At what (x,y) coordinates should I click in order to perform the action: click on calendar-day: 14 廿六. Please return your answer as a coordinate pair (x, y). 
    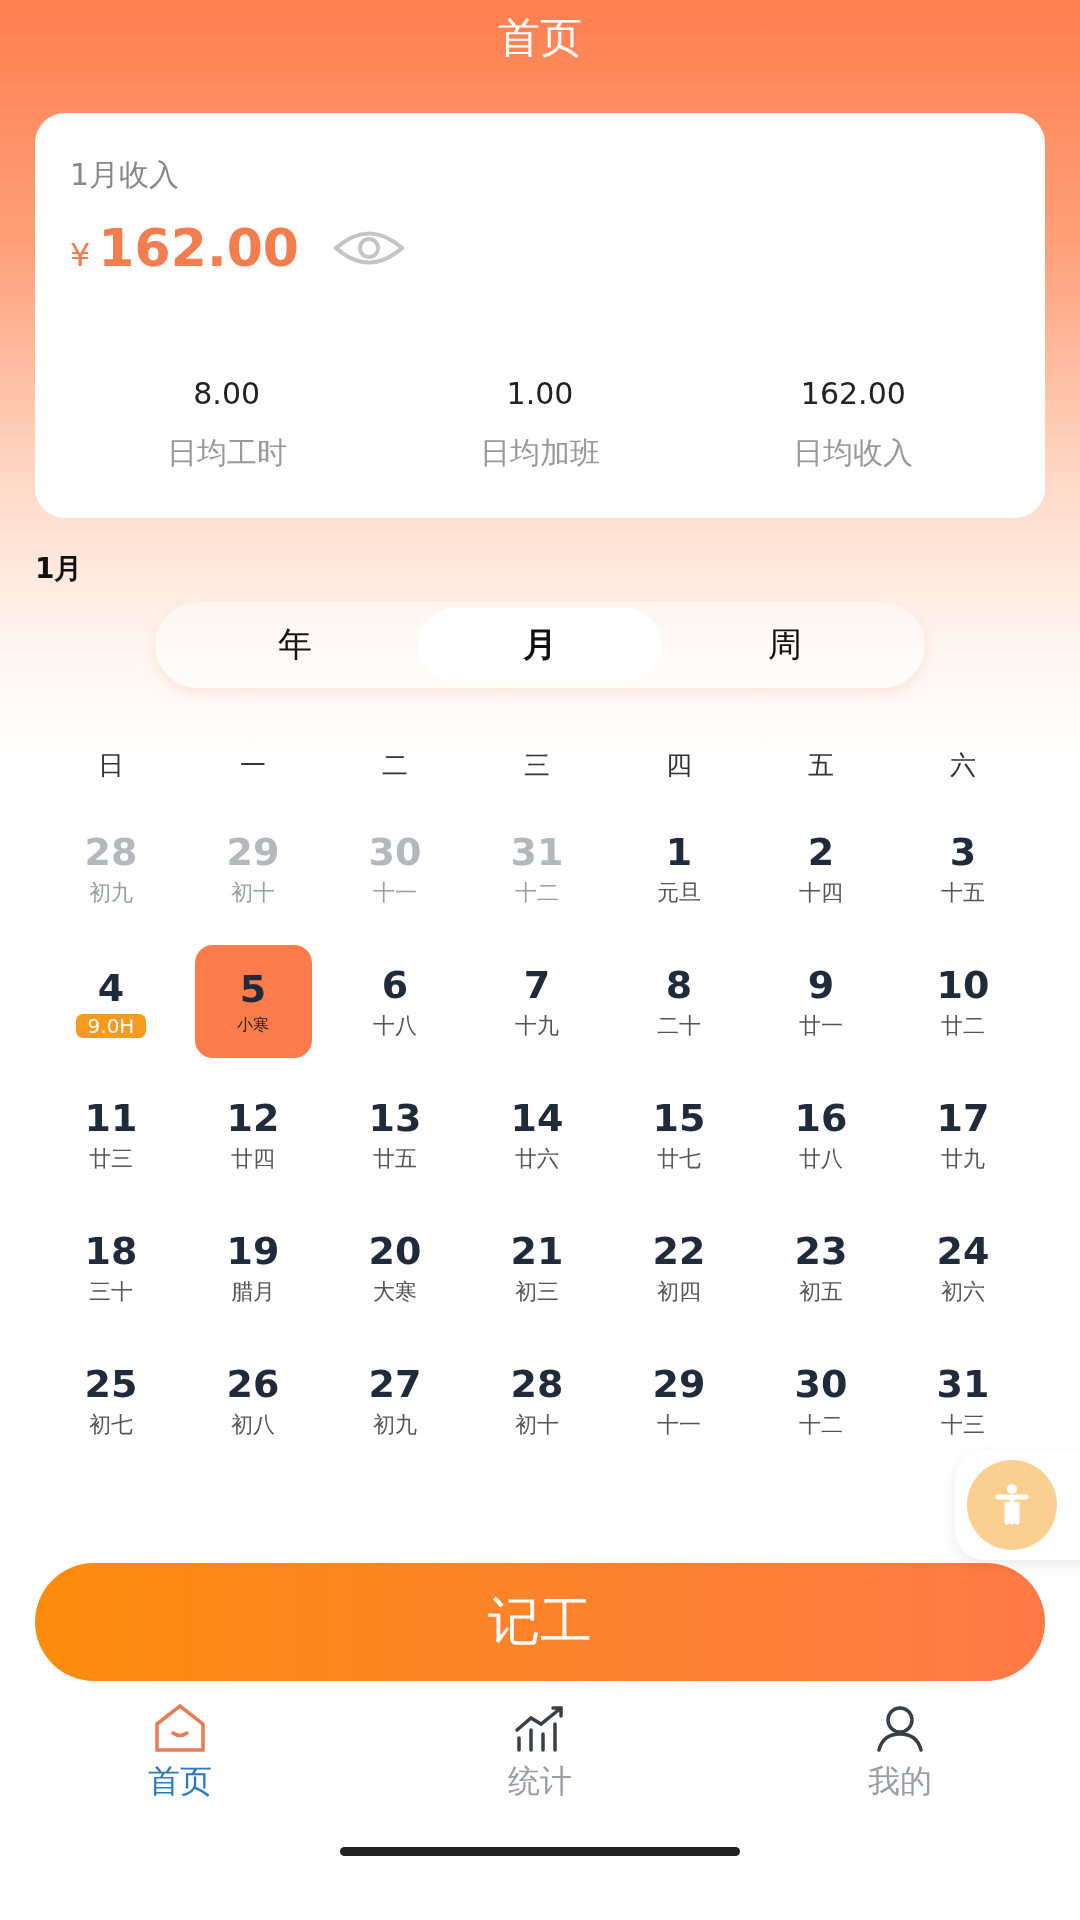
    Looking at the image, I should click on (537, 1134).